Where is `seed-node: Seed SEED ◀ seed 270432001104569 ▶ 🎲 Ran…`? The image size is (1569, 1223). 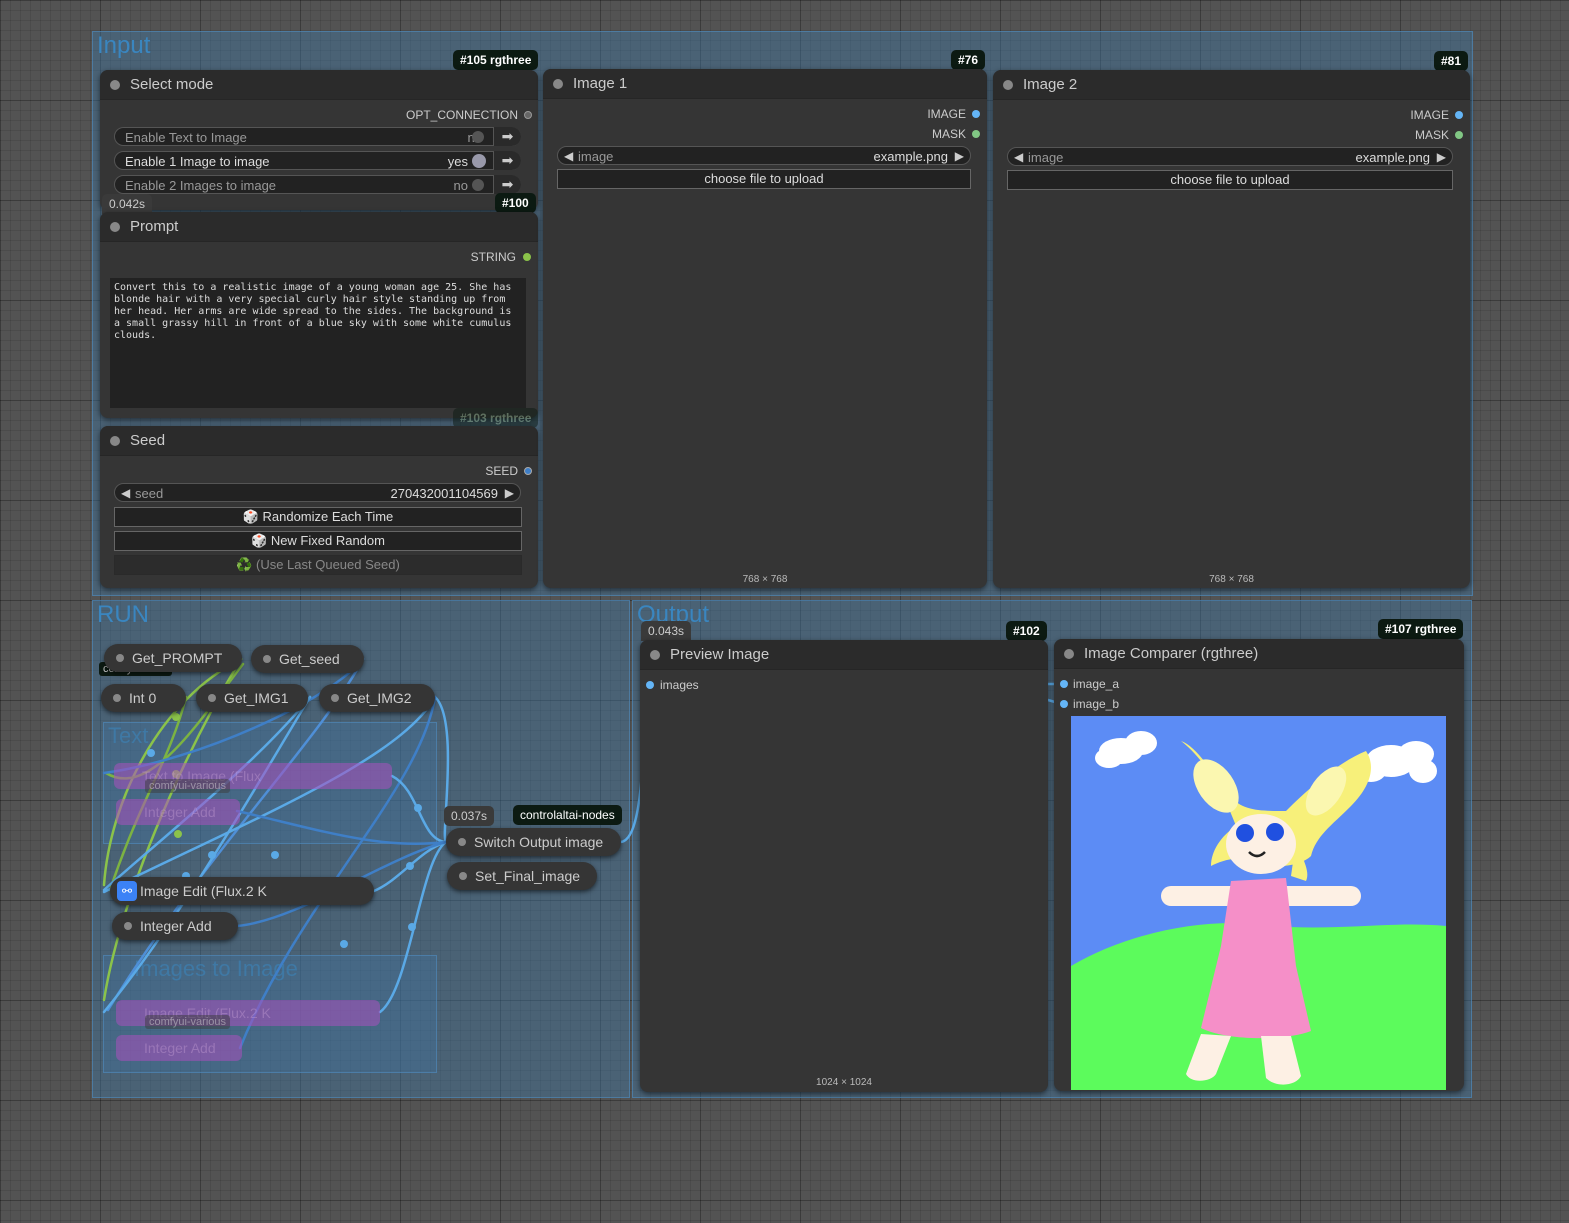
seed-node: Seed SEED ◀ seed 270432001104569 ▶ 🎲 Ran… is located at coordinates (319, 507).